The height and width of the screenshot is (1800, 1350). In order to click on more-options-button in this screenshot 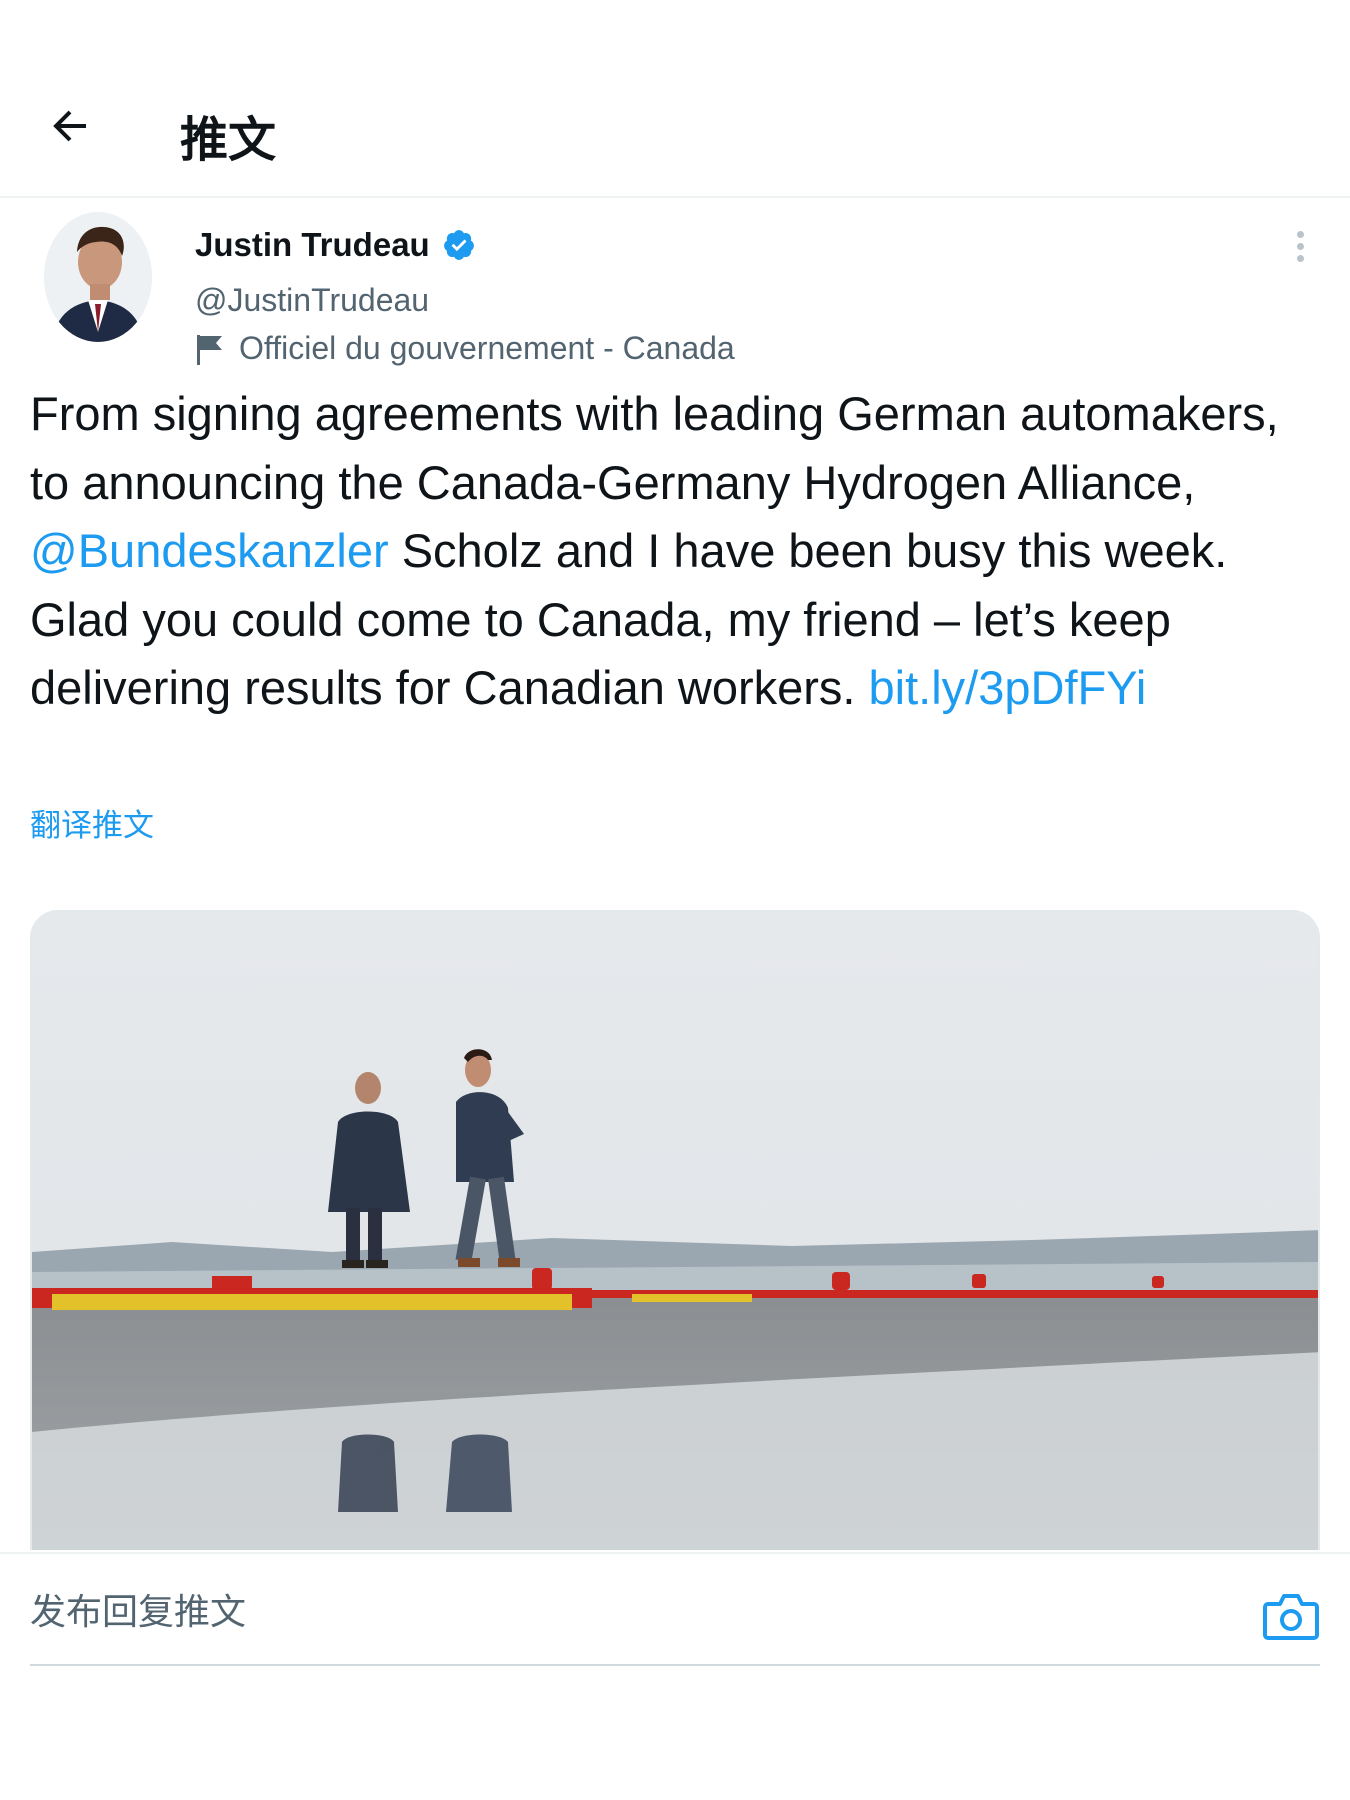, I will do `click(1300, 246)`.